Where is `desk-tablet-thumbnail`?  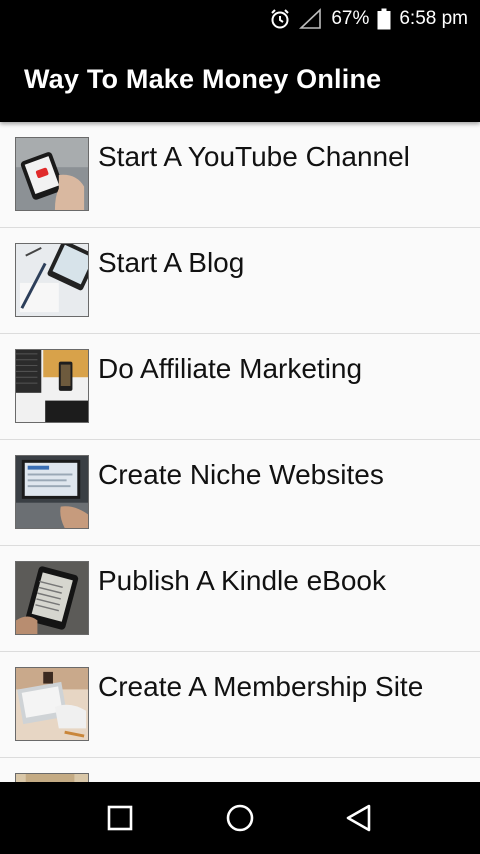
desk-tablet-thumbnail is located at coordinates (52, 280).